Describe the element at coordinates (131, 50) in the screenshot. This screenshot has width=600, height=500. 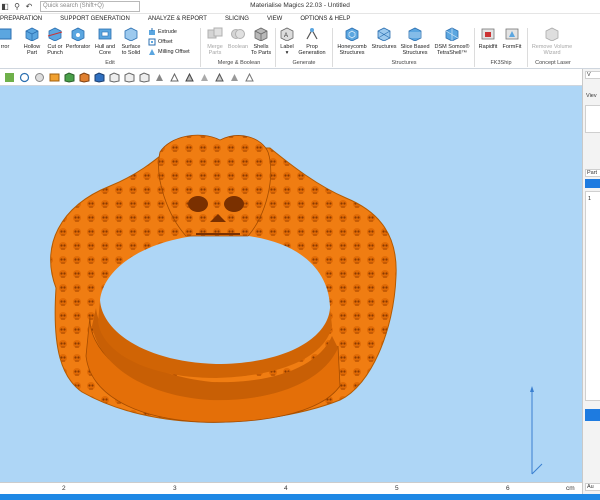
I see `surface-solid-label: Surface to Solid` at that location.